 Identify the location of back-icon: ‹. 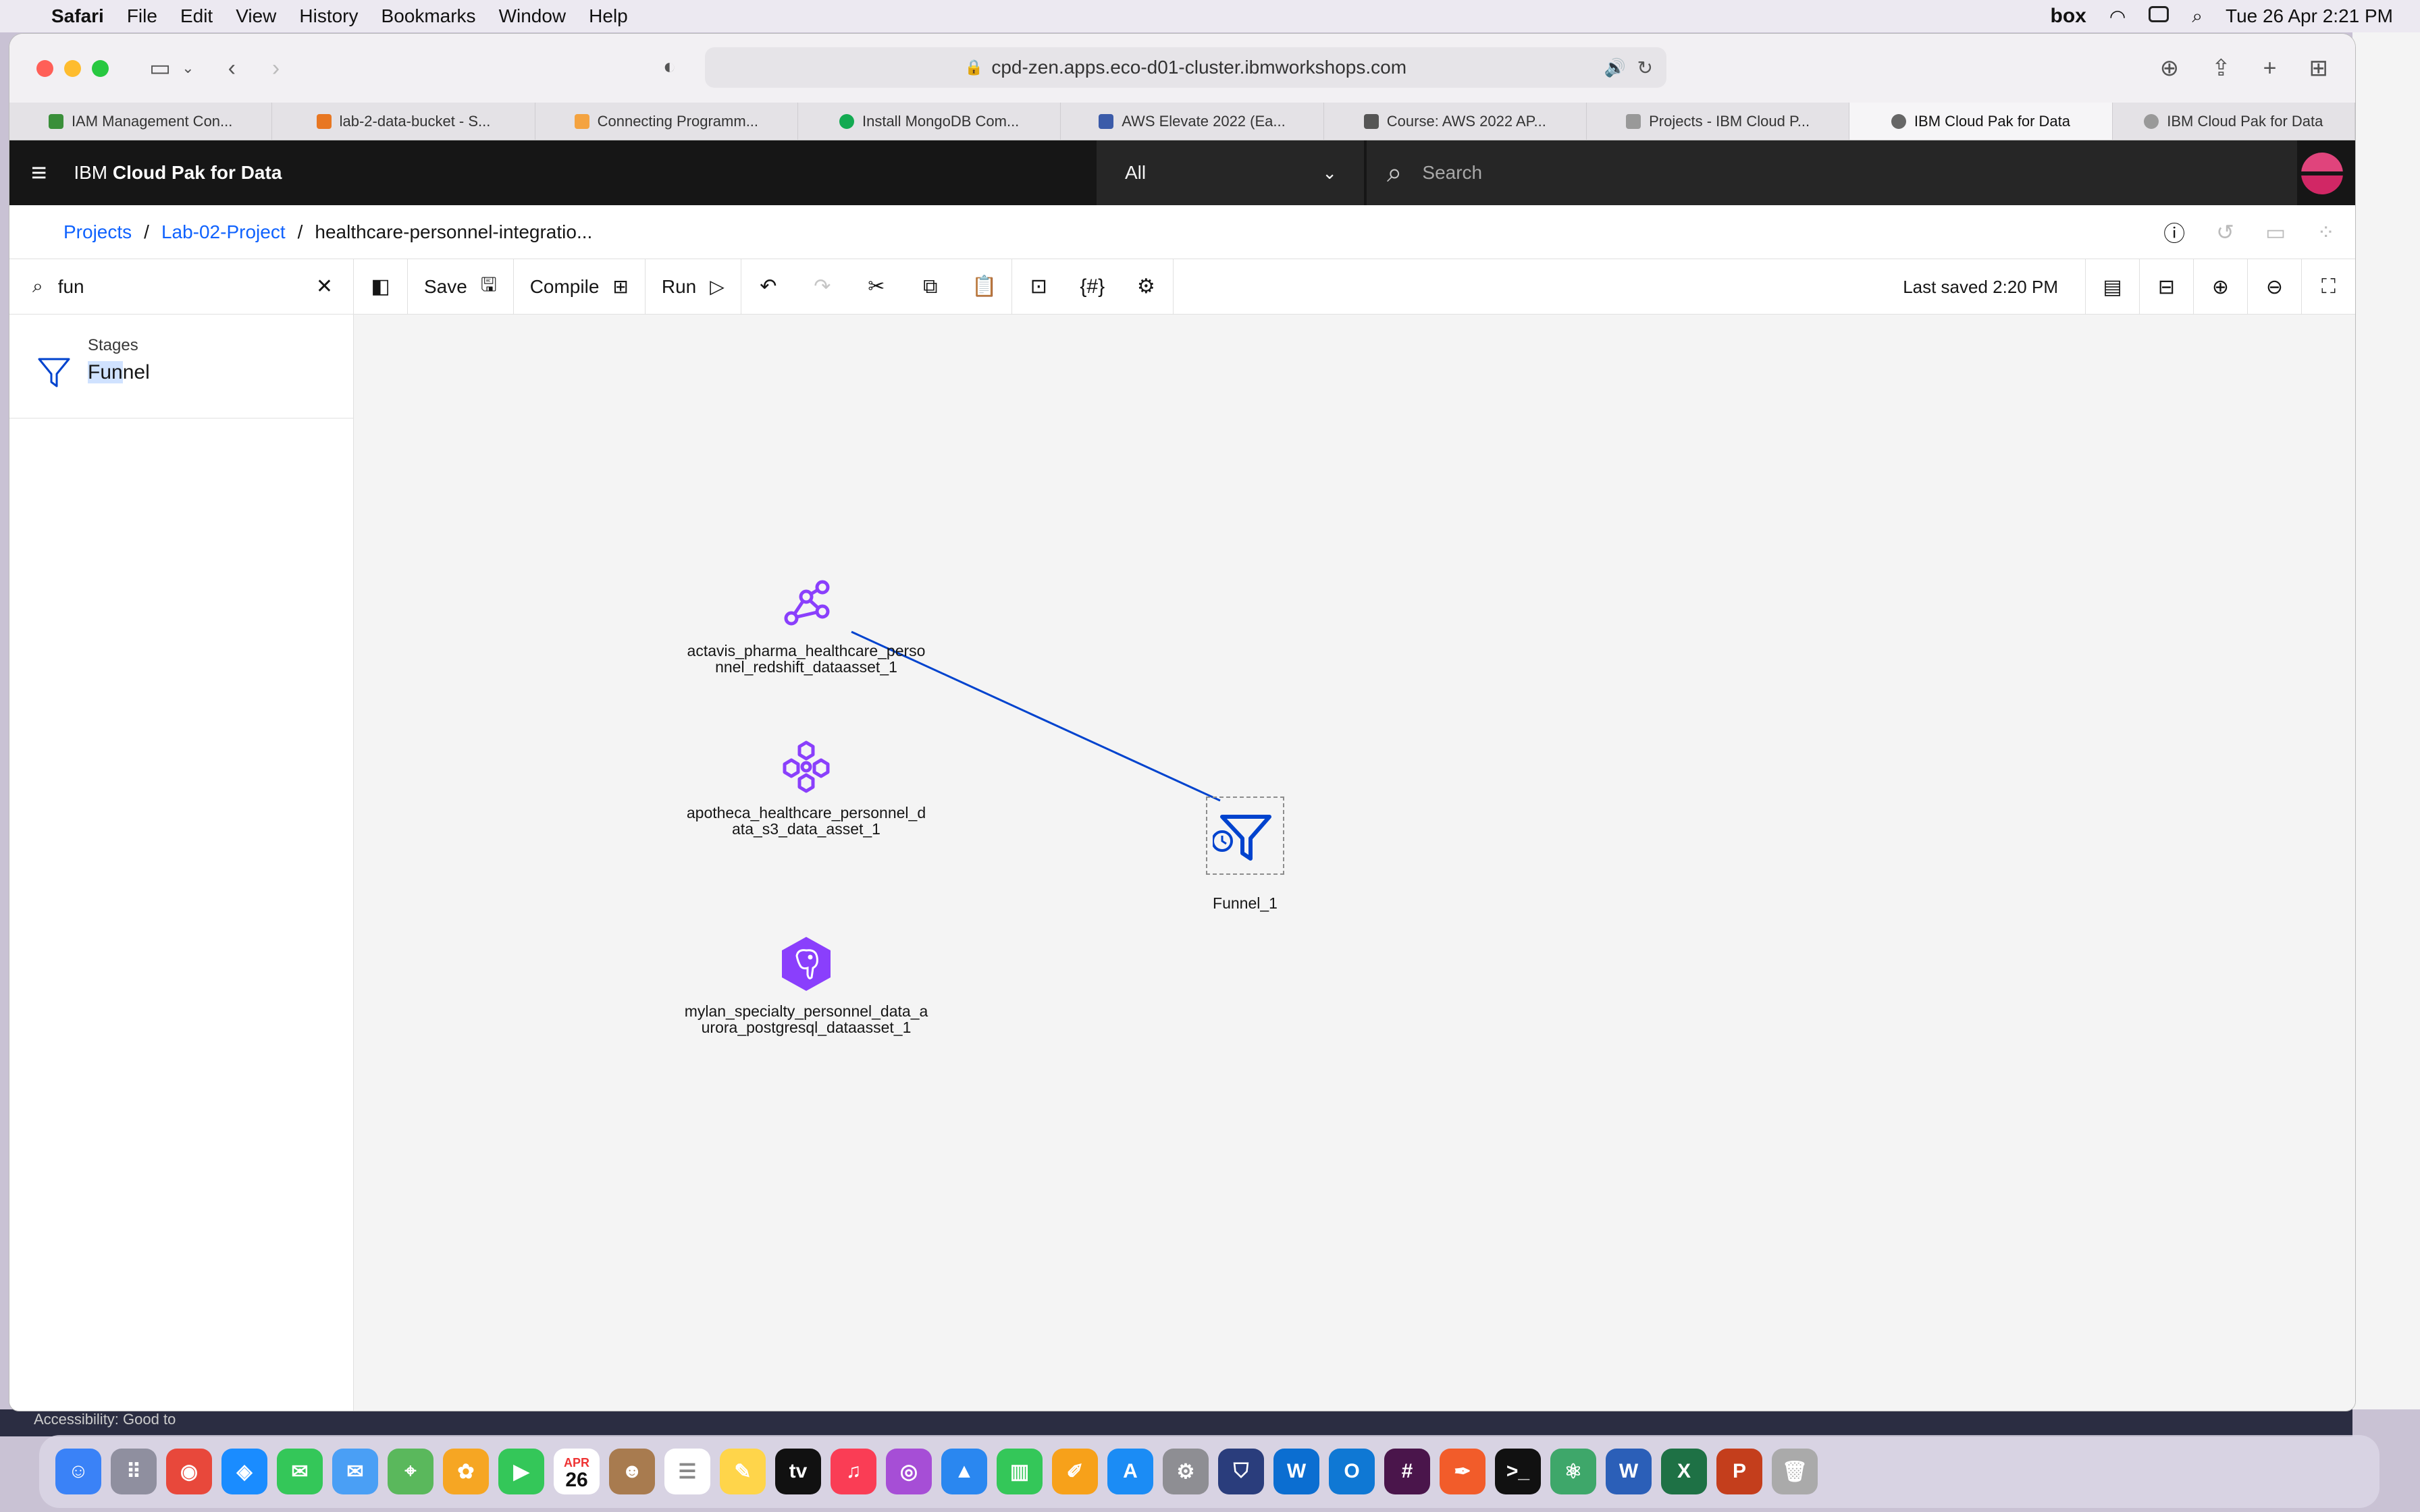
(232, 68).